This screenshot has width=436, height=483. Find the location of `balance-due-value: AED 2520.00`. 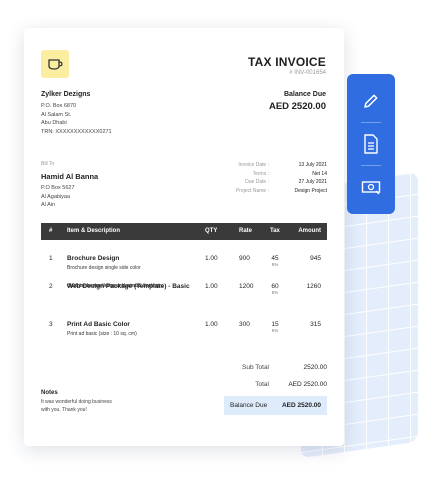

balance-due-value: AED 2520.00 is located at coordinates (297, 106).